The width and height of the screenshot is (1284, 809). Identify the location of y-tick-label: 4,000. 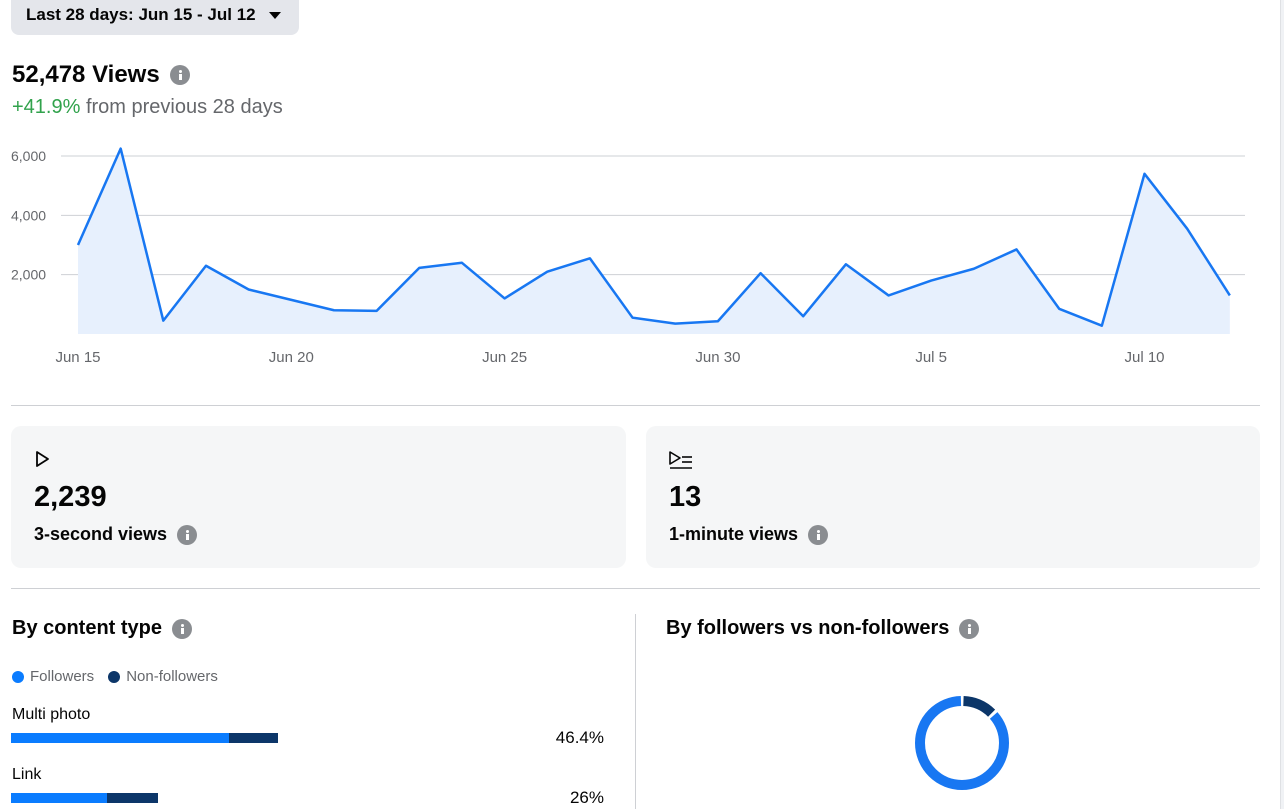
(28, 215).